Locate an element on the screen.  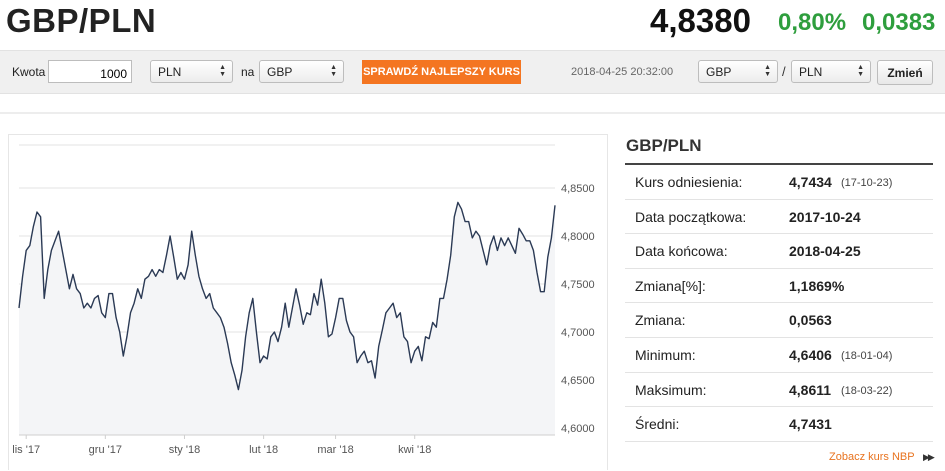
stat-value: 4,7431 is located at coordinates (810, 424).